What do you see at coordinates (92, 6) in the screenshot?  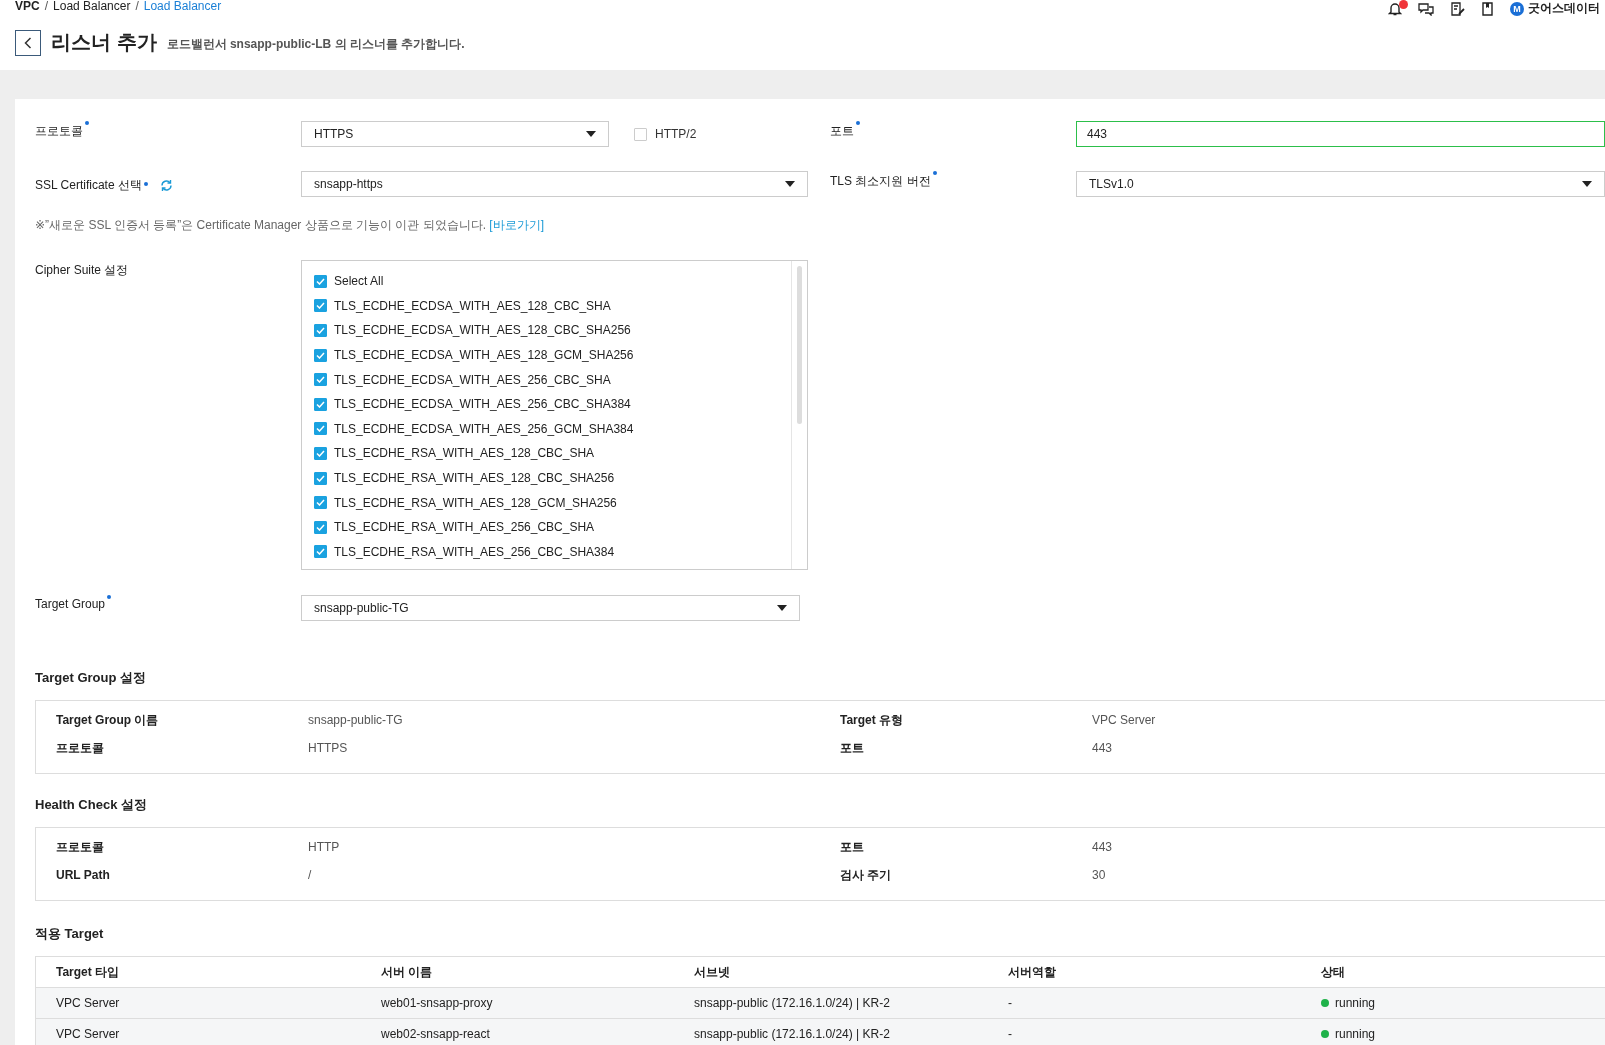 I see `breadcrumb-item: Load Balancer` at bounding box center [92, 6].